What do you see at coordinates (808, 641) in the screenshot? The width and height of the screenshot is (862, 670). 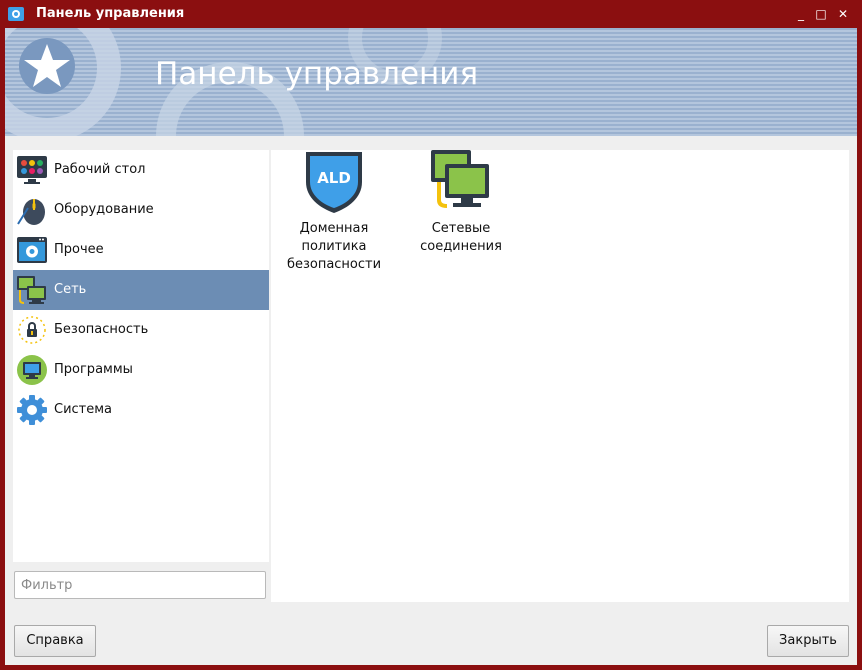 I see `close-button: Закрыть` at bounding box center [808, 641].